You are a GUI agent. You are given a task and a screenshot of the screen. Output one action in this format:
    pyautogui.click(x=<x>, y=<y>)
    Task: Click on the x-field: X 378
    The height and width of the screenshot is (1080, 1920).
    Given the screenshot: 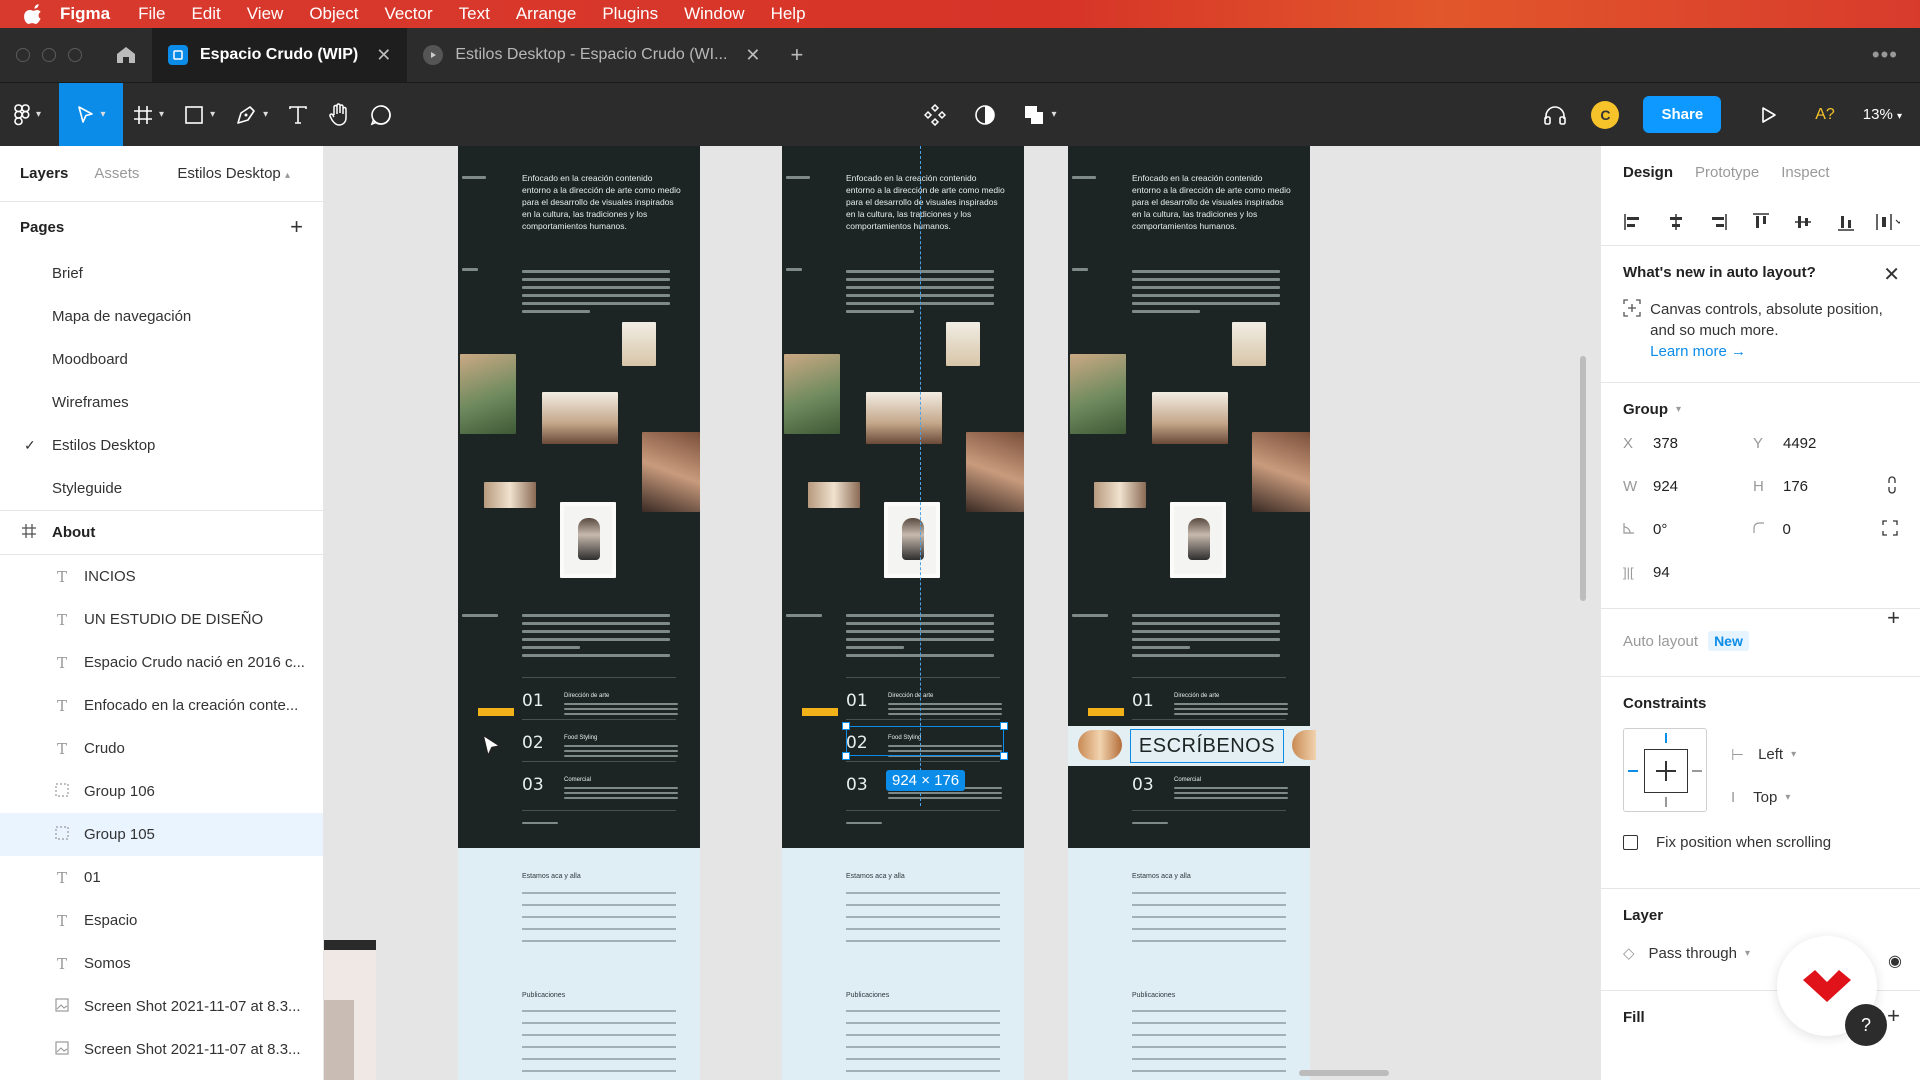 What is the action you would take?
    pyautogui.click(x=1688, y=443)
    